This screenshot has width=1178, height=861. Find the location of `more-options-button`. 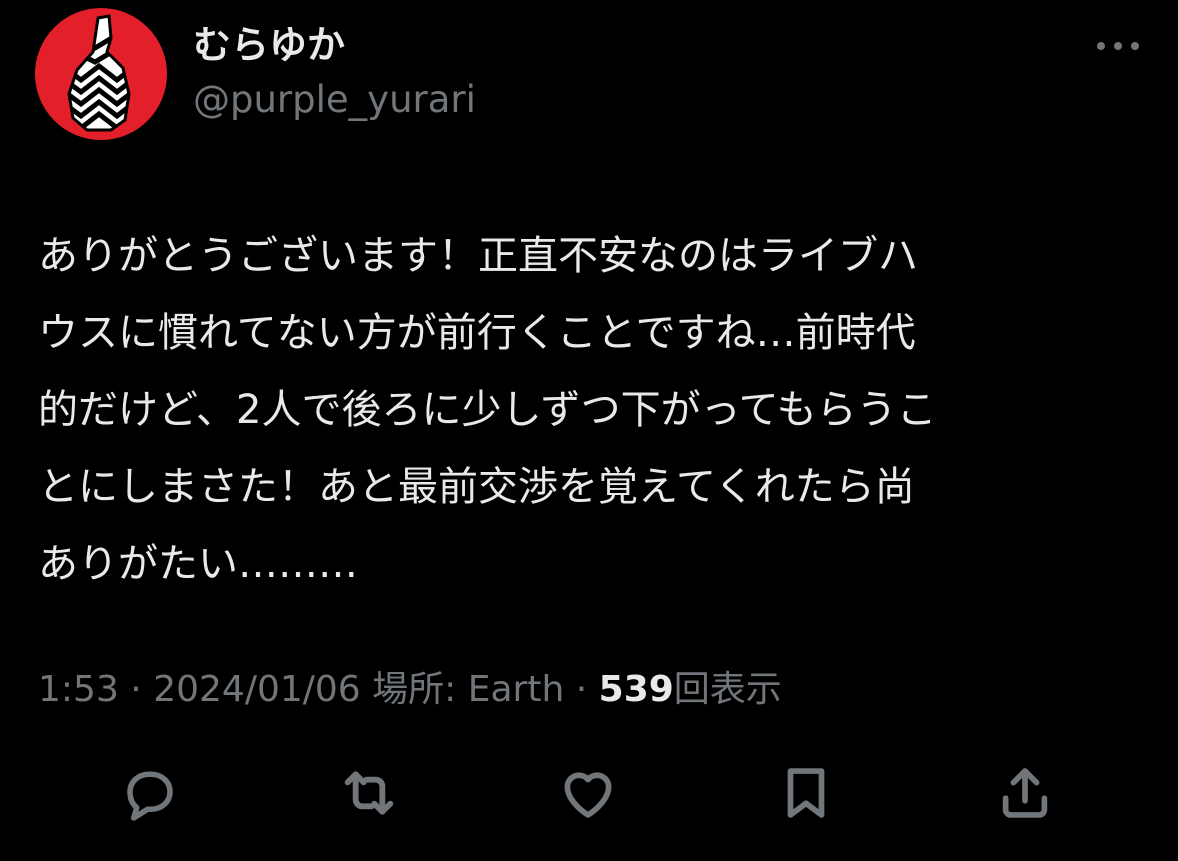

more-options-button is located at coordinates (1118, 46).